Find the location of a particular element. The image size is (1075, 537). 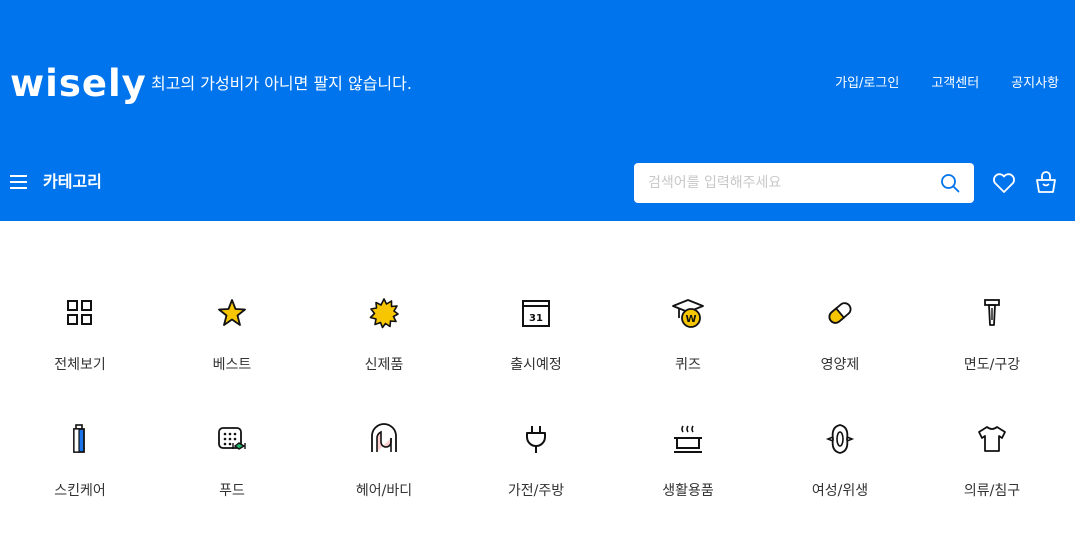

category-label: 여성/위생 is located at coordinates (840, 491).